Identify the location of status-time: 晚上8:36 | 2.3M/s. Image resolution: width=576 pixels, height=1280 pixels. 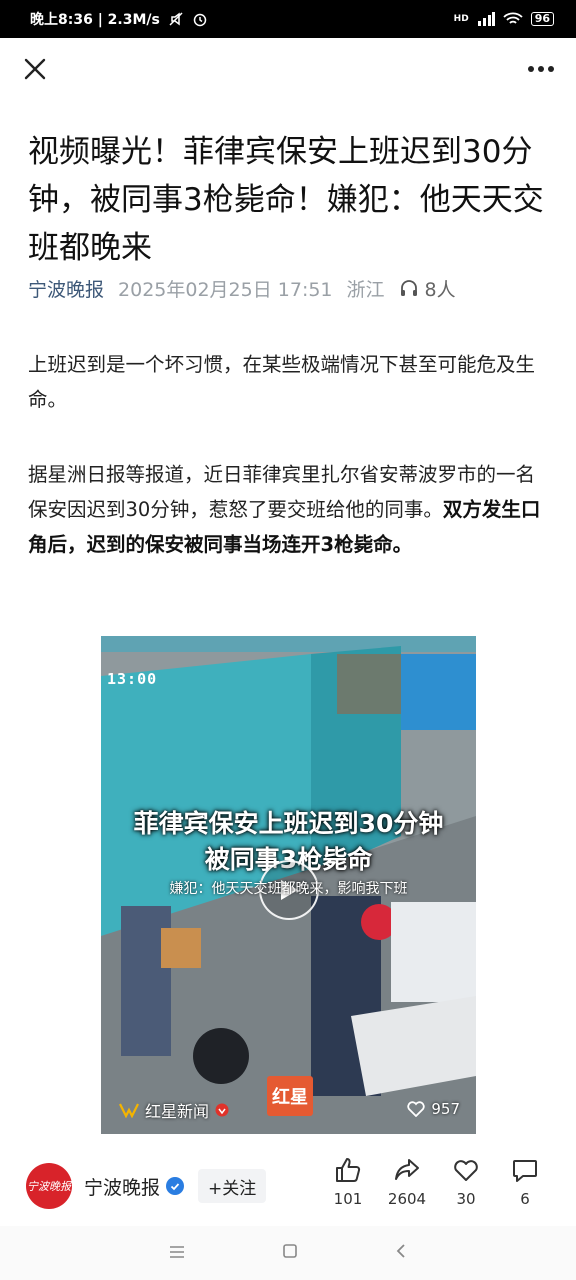
(95, 20).